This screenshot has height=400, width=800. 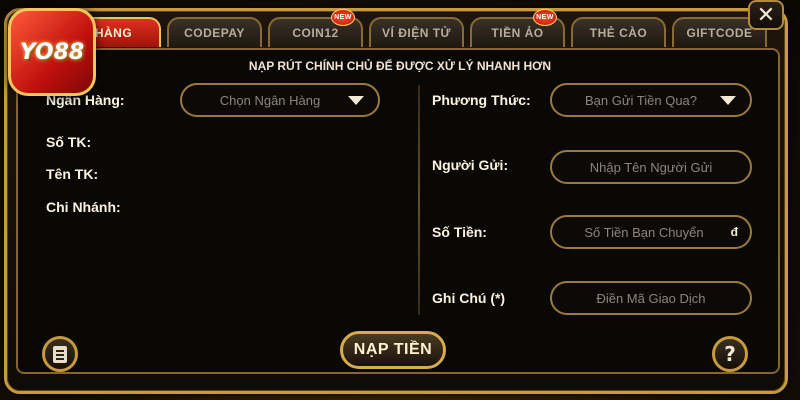 I want to click on sender-input: Nhập Tên Người Gửi, so click(x=651, y=167).